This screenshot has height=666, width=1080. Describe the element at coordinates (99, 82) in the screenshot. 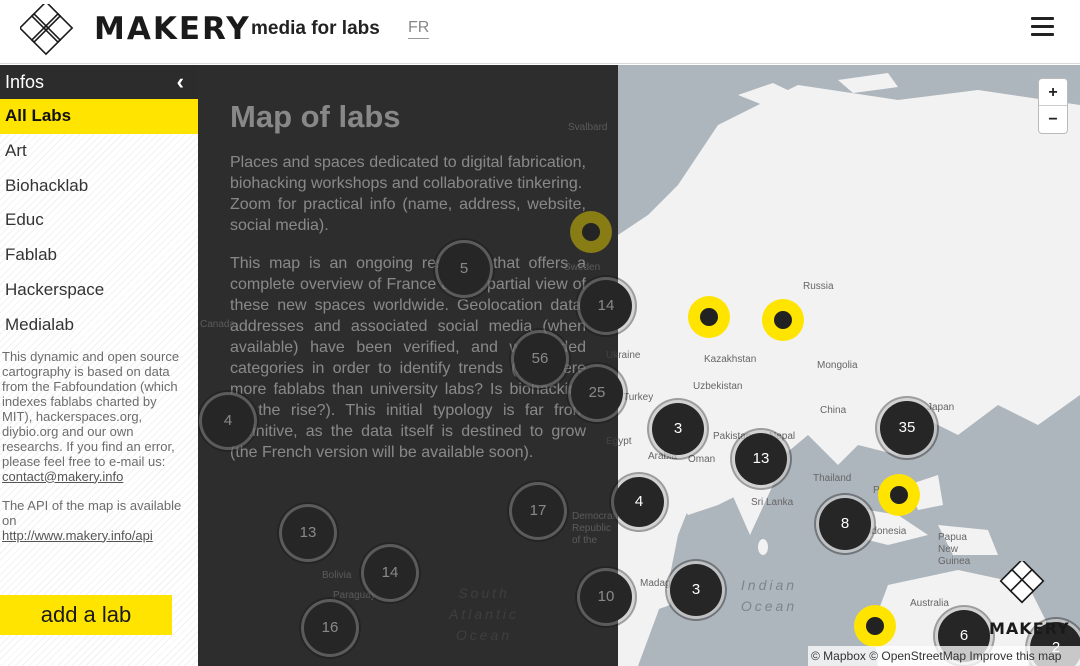

I see `infos-bar: Infos ‹` at that location.